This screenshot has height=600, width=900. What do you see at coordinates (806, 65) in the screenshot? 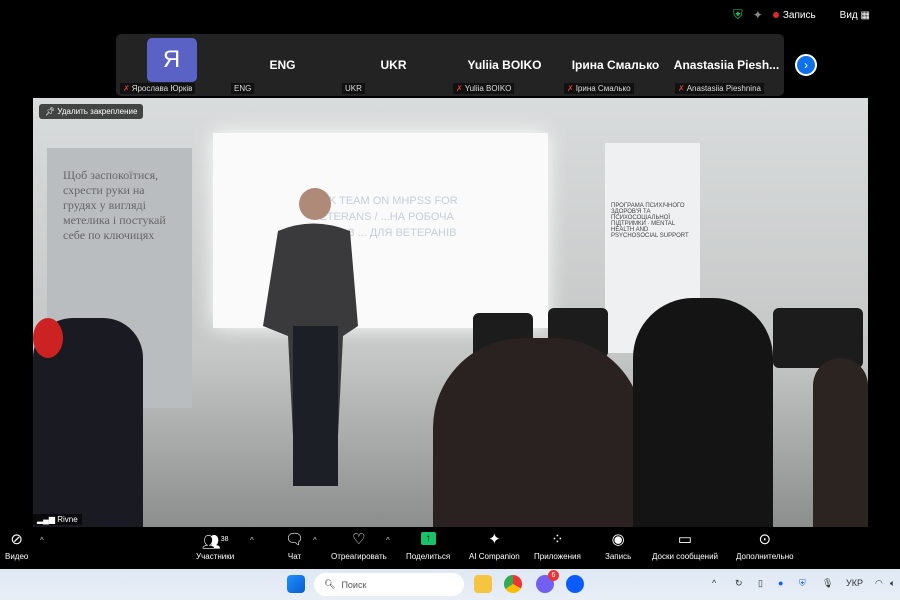
I see `next-page-button: ›` at bounding box center [806, 65].